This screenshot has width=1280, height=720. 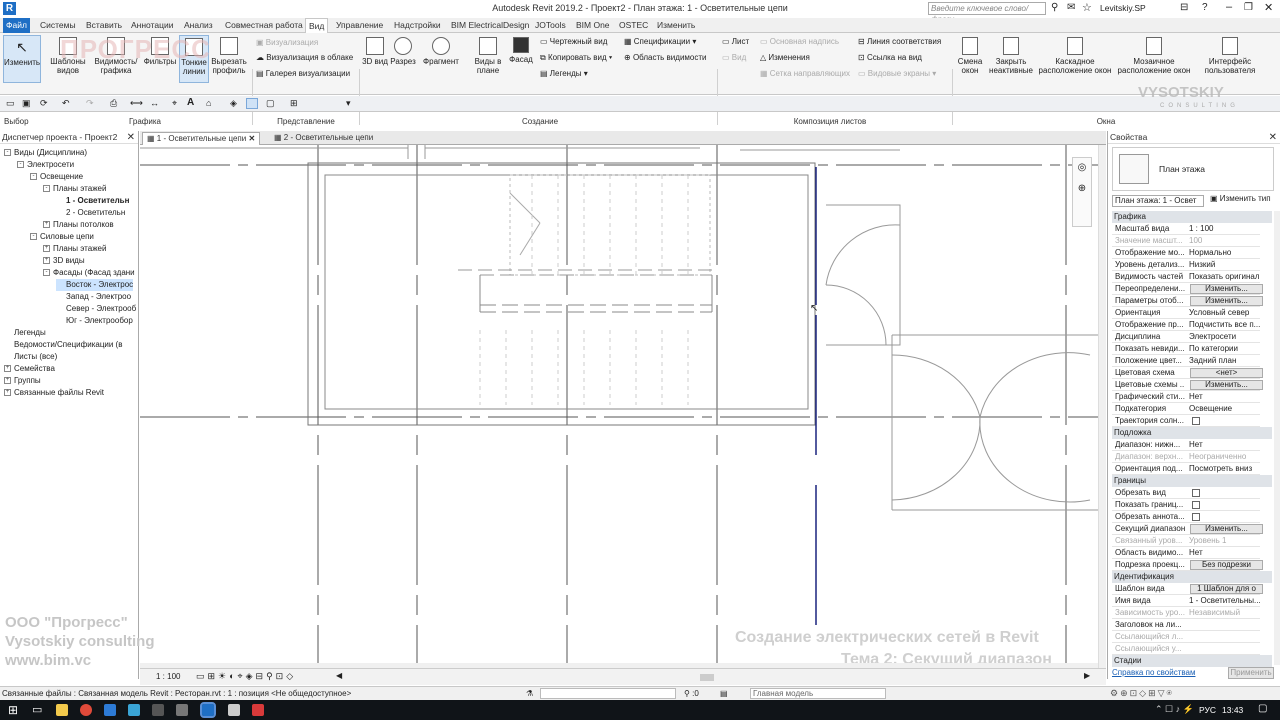 I want to click on render-gallery-button: ▤ Галерея визуализации, so click(x=303, y=74).